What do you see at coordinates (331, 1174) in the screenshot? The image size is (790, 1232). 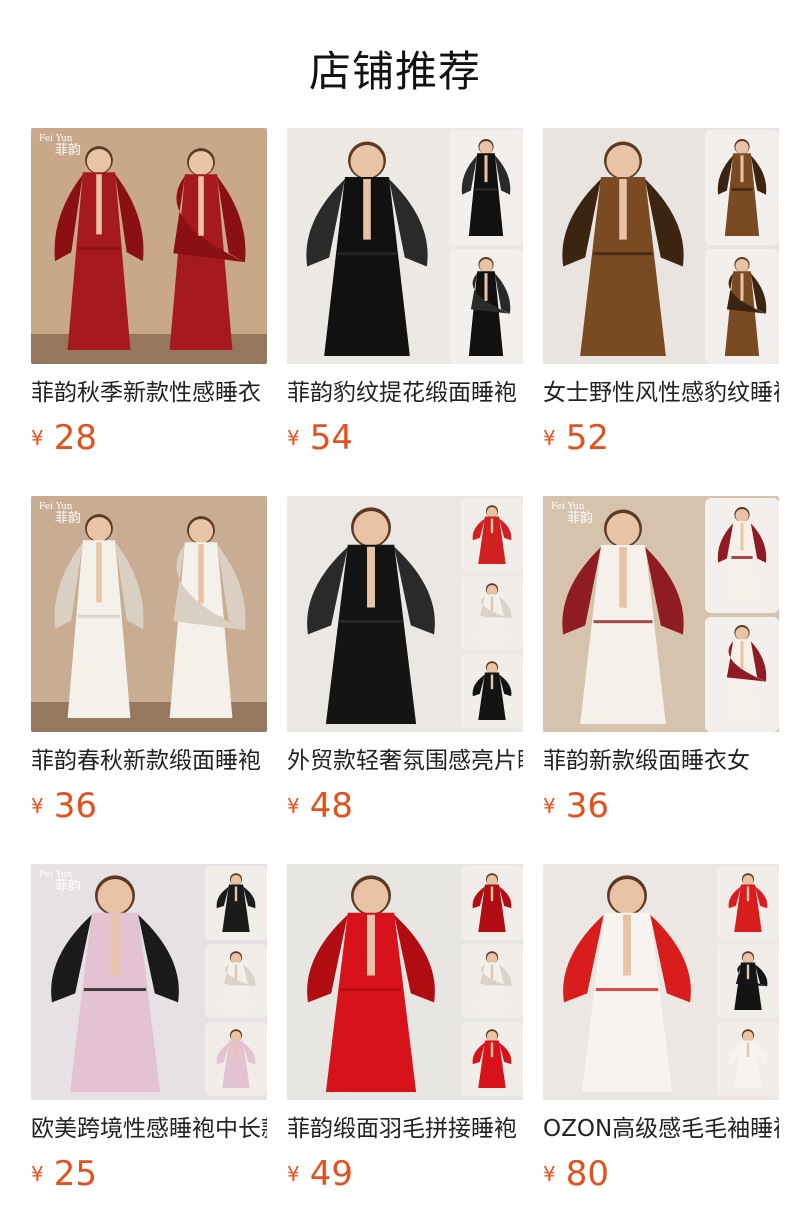 I see `price-value: 49` at bounding box center [331, 1174].